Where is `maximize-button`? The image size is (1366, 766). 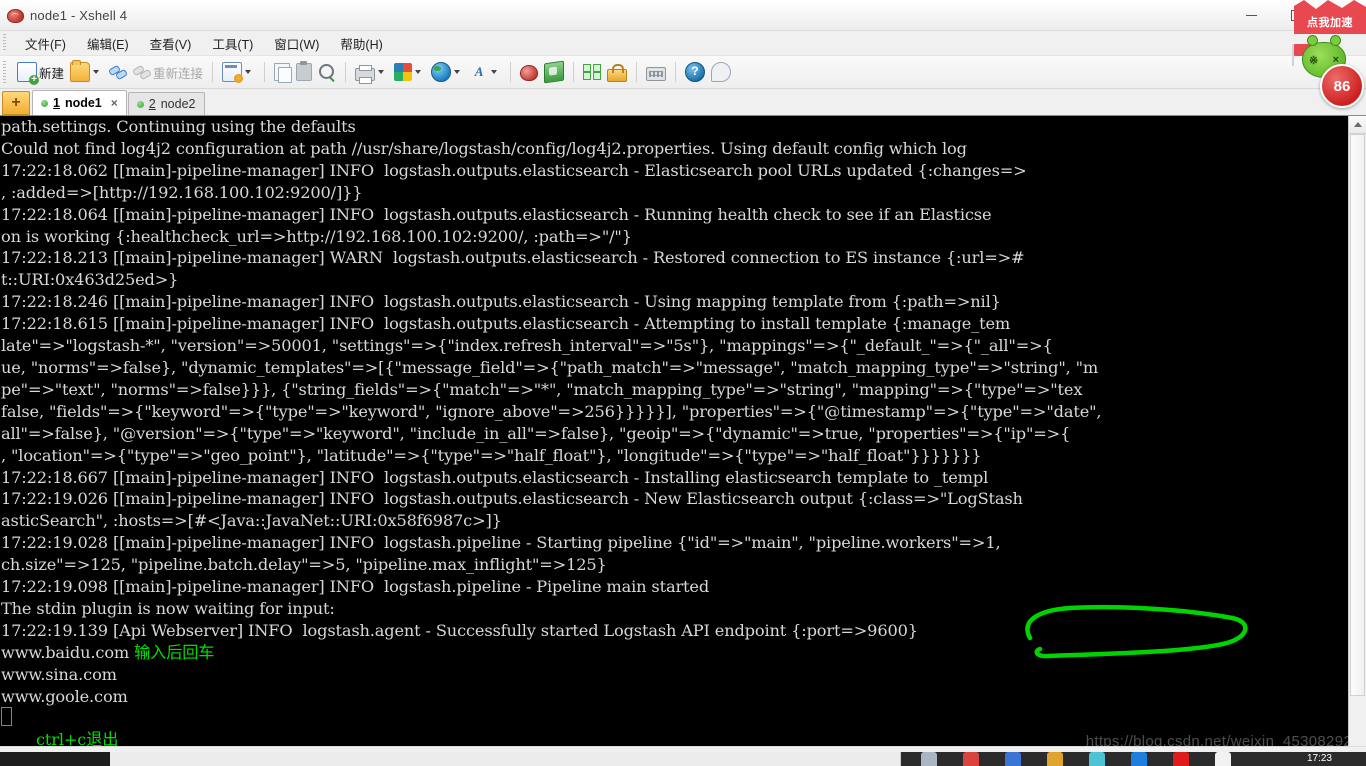
maximize-button is located at coordinates (1297, 15).